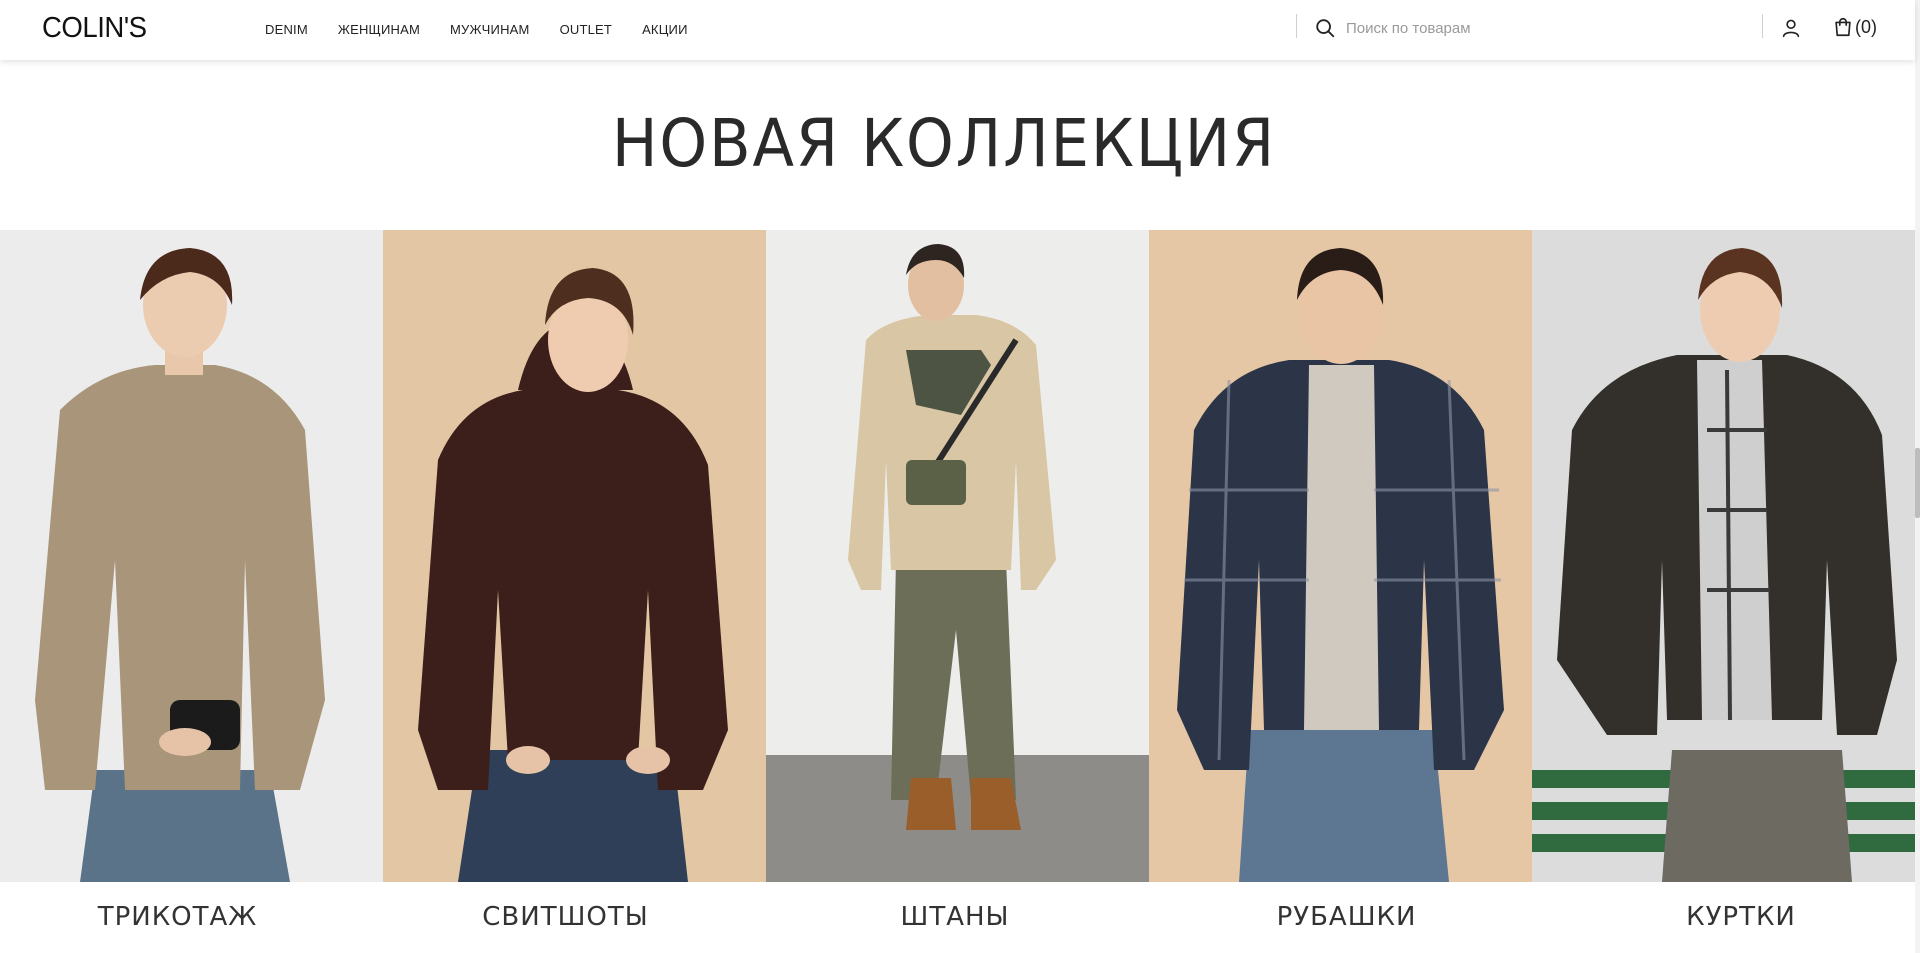 The width and height of the screenshot is (1920, 953). What do you see at coordinates (94, 28) in the screenshot?
I see `brand-logo: COLIN'S` at bounding box center [94, 28].